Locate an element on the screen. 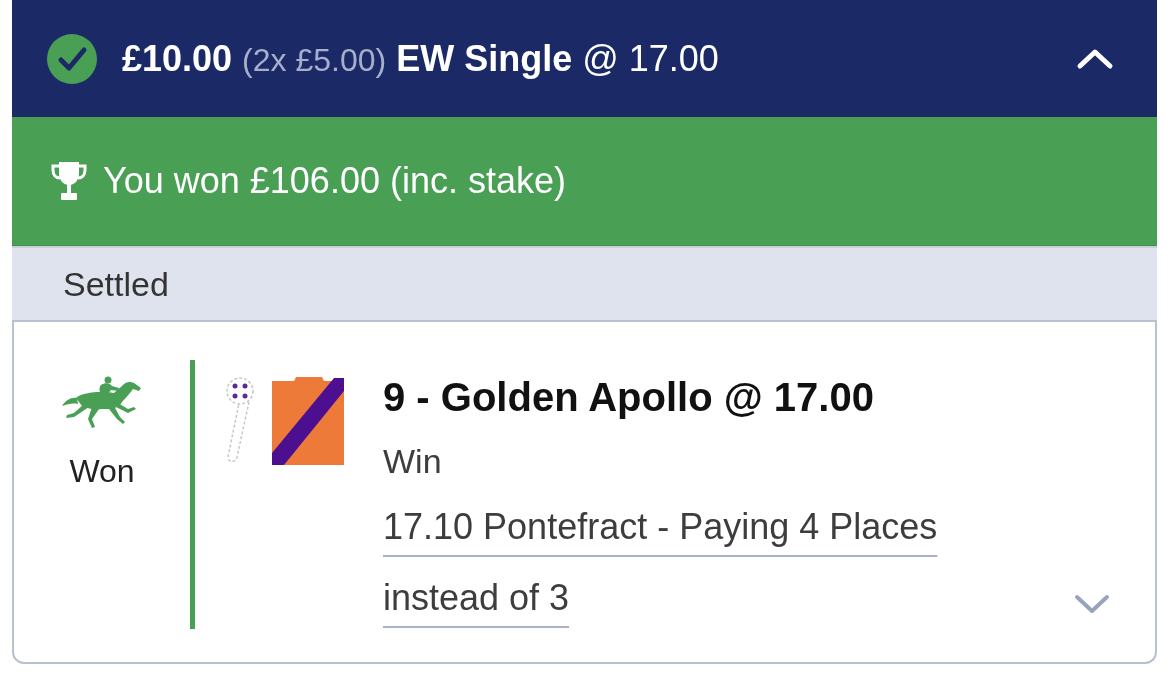  stake-amount: £10.00 is located at coordinates (177, 58).